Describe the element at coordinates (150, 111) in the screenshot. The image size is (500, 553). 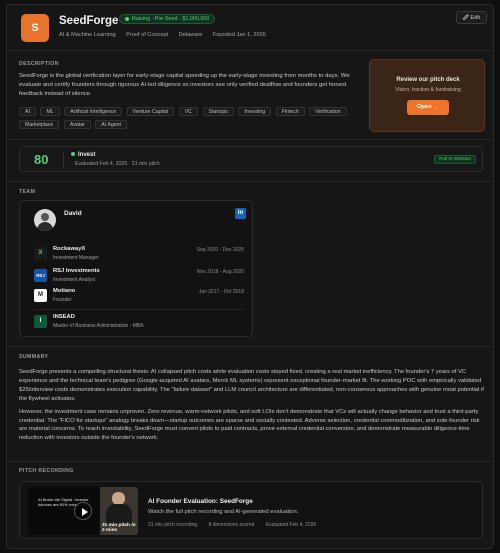
I see `chip: Venture Capital` at that location.